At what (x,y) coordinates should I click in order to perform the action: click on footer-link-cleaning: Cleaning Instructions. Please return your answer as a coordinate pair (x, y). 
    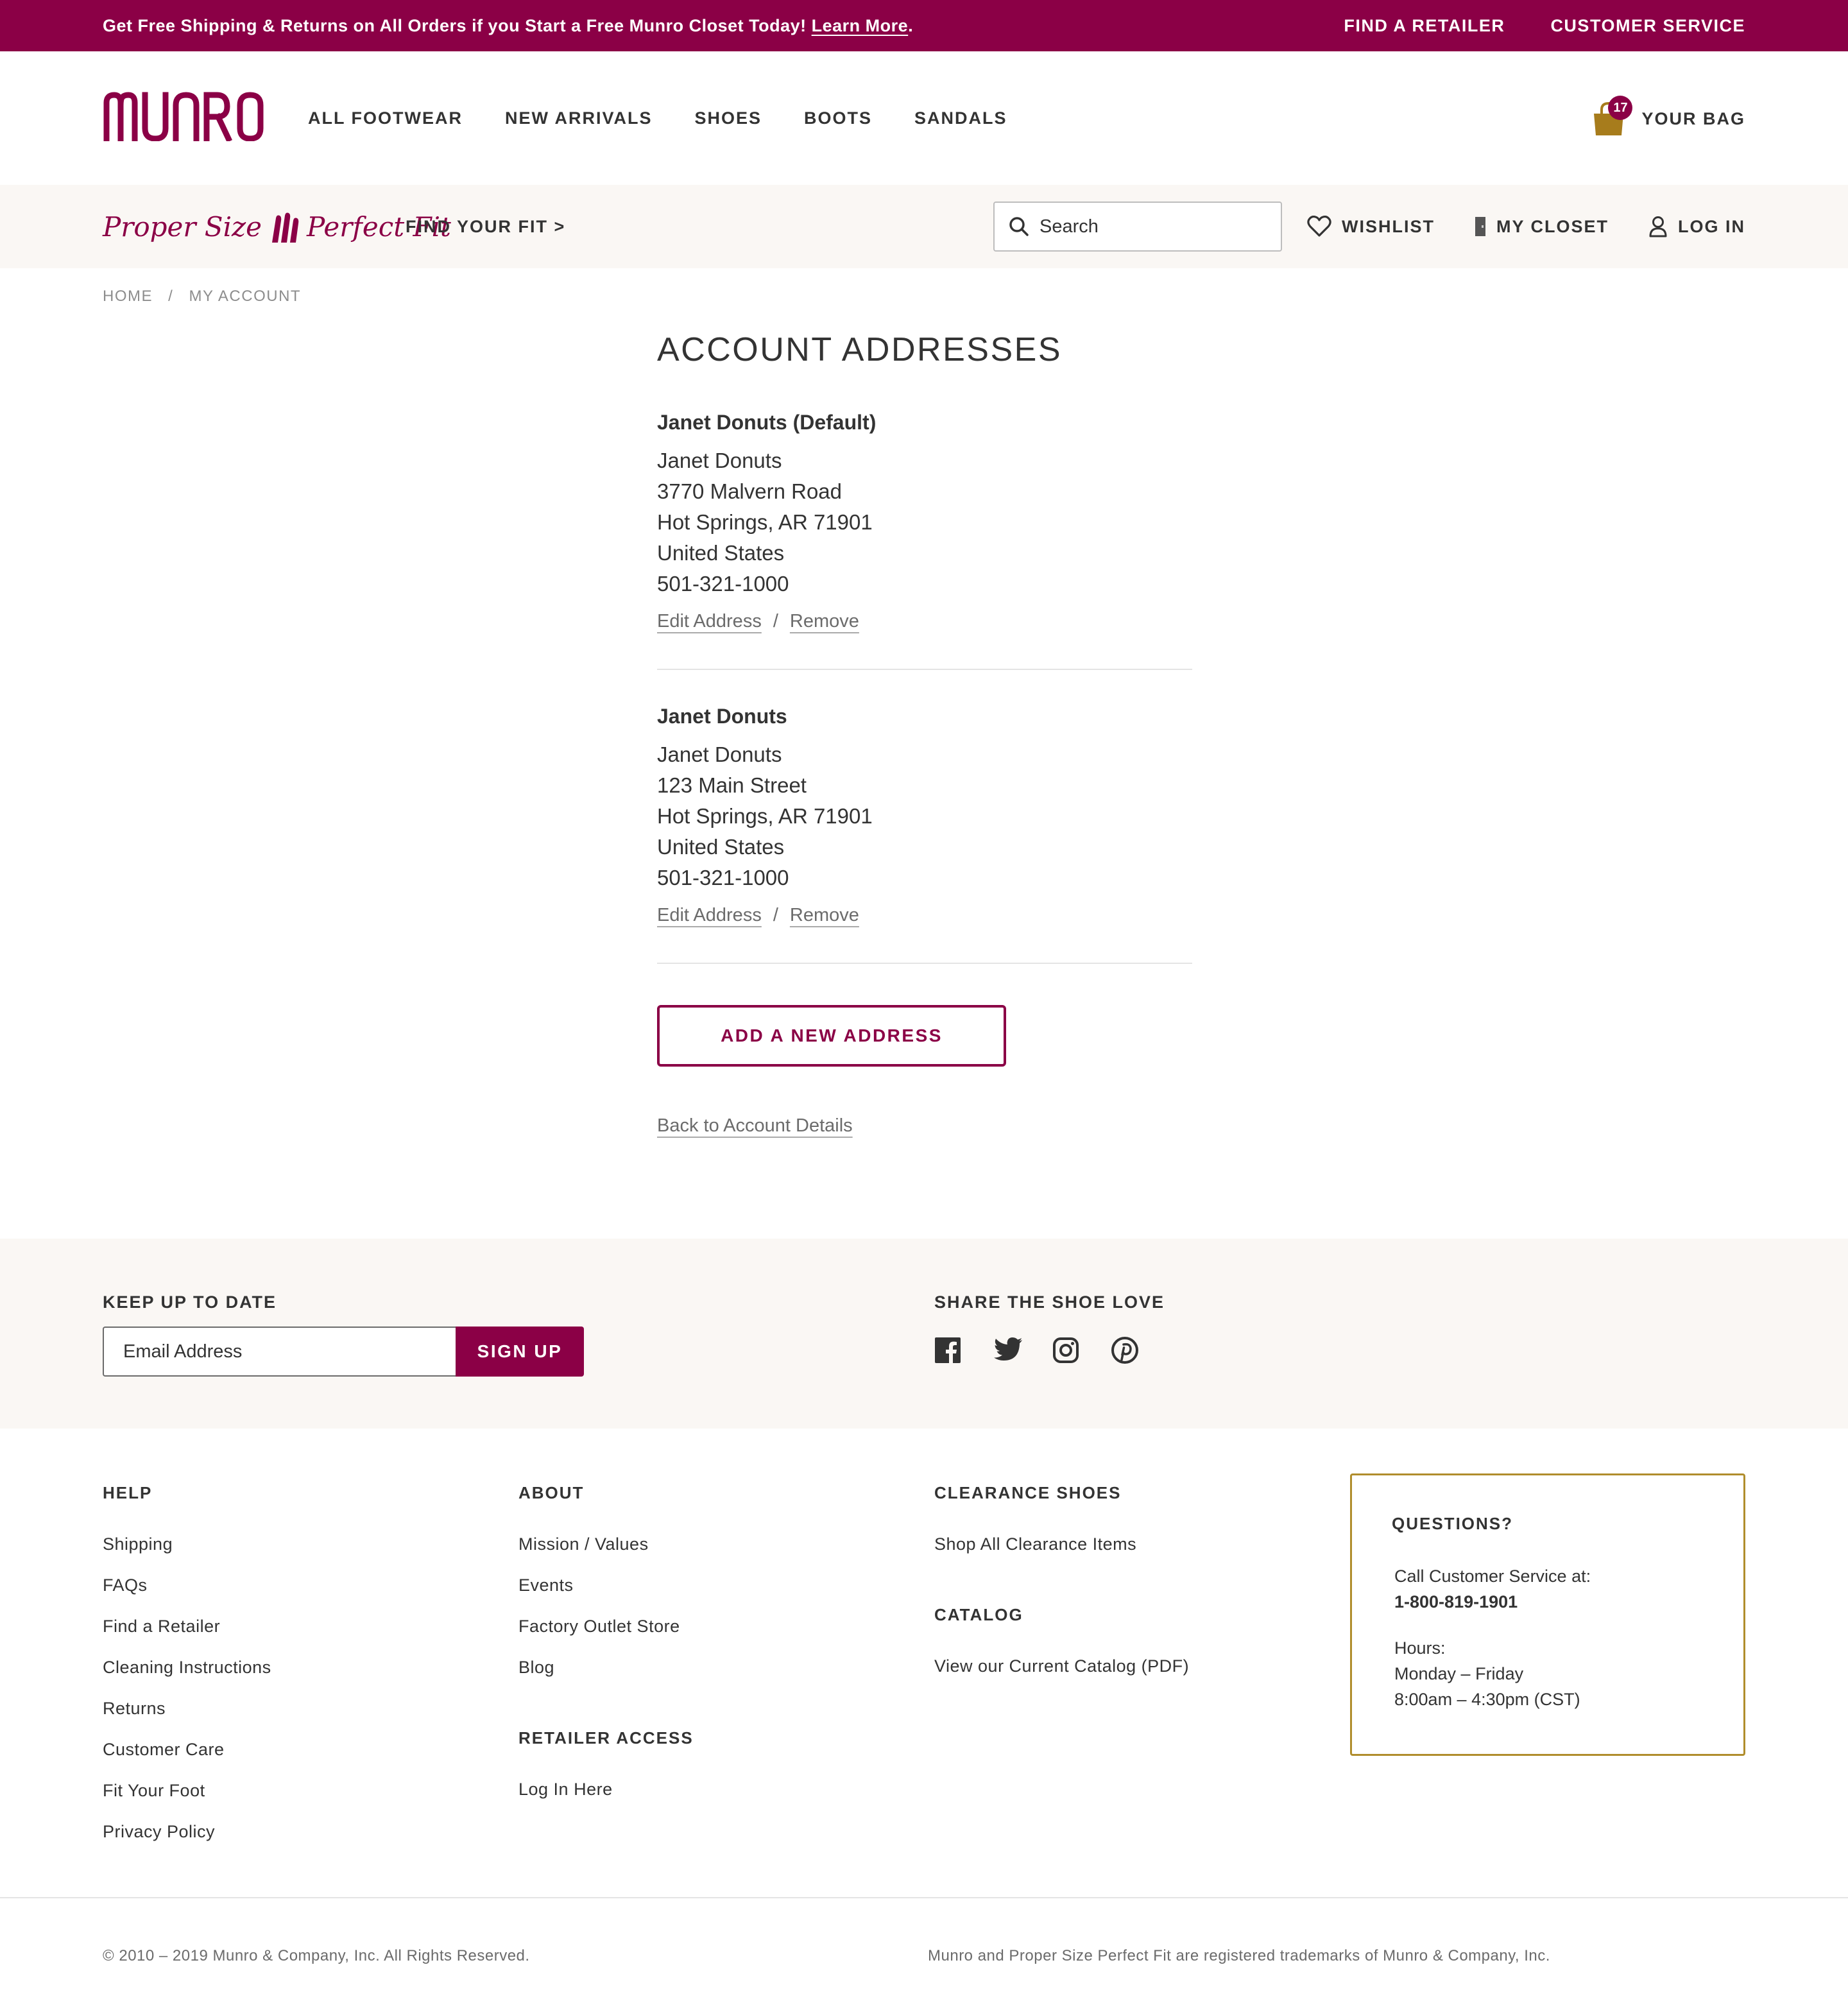
    Looking at the image, I should click on (187, 1667).